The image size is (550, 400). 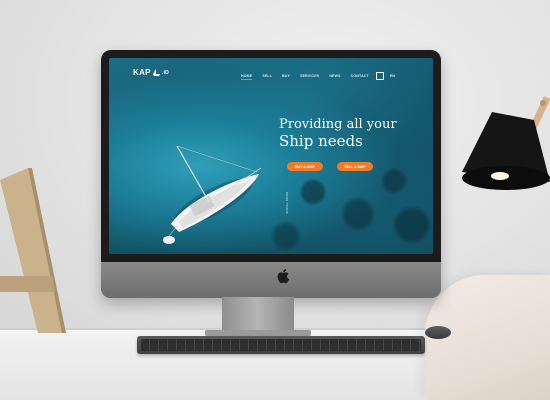 I want to click on hero-title-line1: Providing all your, so click(x=338, y=124).